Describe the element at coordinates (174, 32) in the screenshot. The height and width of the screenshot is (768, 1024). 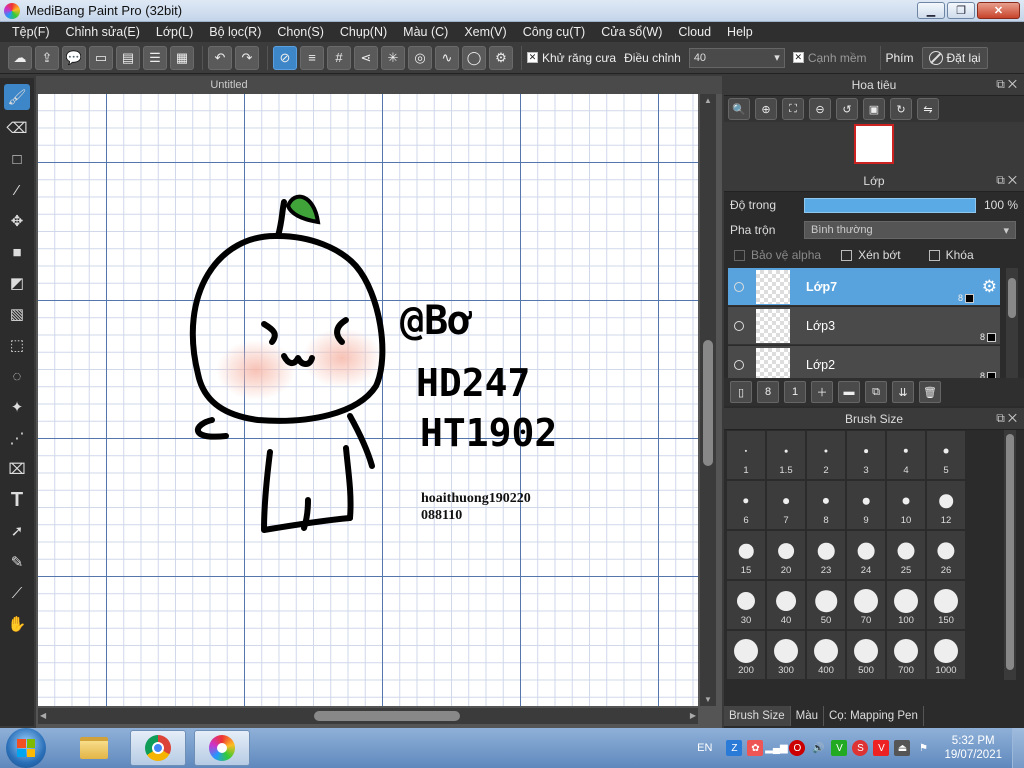
I see `menu-layer: Lớp(L)` at that location.